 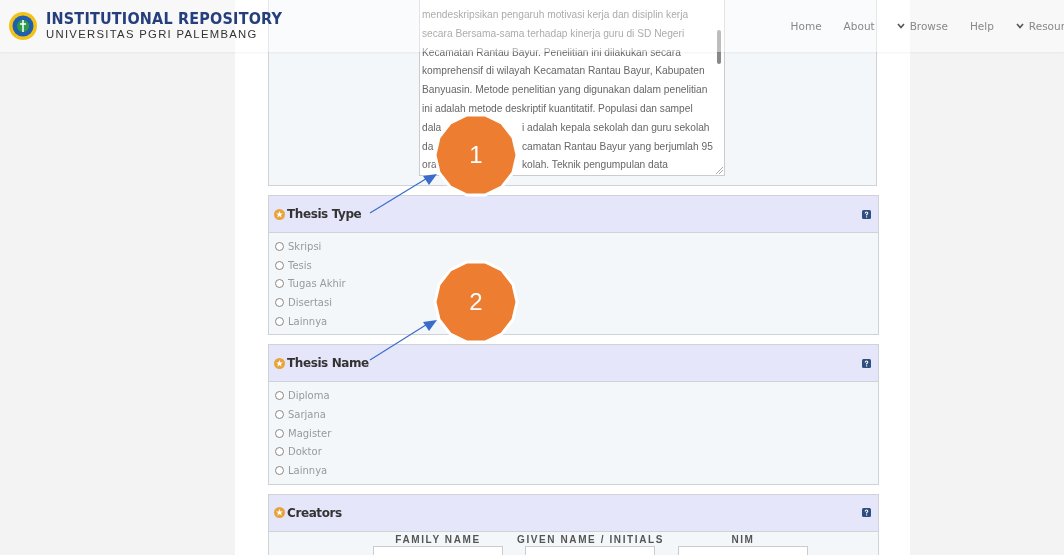 What do you see at coordinates (617, 146) in the screenshot?
I see `abstract-text: camatan Rantau Bayur yang berjumlah 95` at bounding box center [617, 146].